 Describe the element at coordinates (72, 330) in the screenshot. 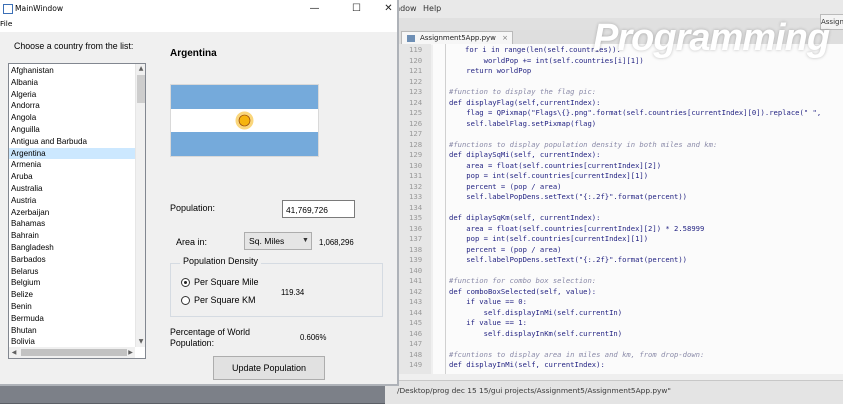

I see `list-item: Bhutan` at that location.